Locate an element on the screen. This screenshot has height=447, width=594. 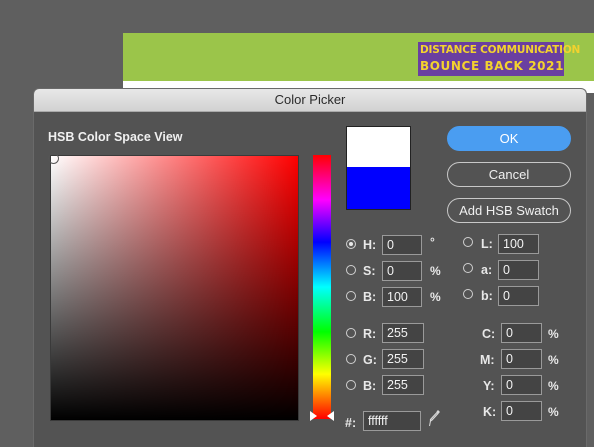
banner-line-2: BOUNCE BACK 2021 is located at coordinates (492, 66).